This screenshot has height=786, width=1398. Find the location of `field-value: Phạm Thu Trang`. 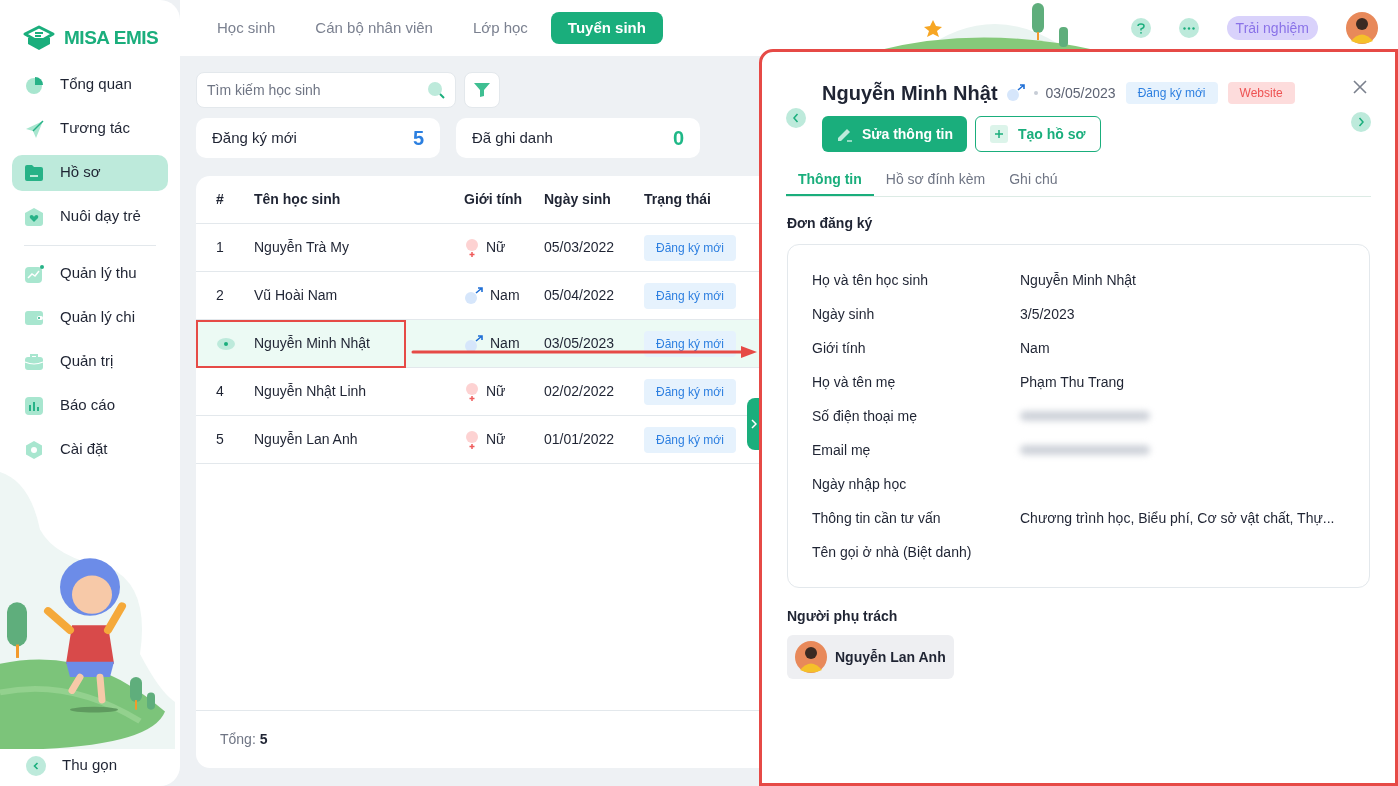

field-value: Phạm Thu Trang is located at coordinates (1072, 382).